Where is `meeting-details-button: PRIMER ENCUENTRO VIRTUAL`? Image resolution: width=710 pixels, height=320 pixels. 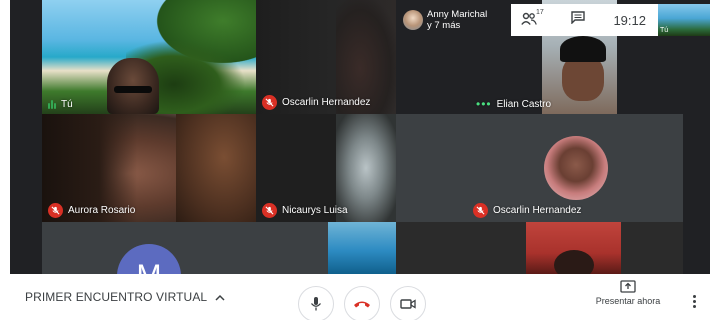
meeting-details-button: PRIMER ENCUENTRO VIRTUAL is located at coordinates (125, 297).